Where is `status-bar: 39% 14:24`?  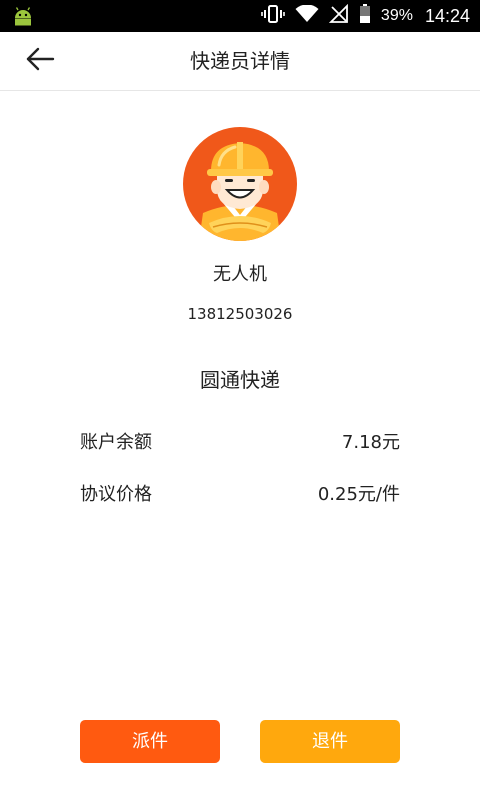 status-bar: 39% 14:24 is located at coordinates (240, 16).